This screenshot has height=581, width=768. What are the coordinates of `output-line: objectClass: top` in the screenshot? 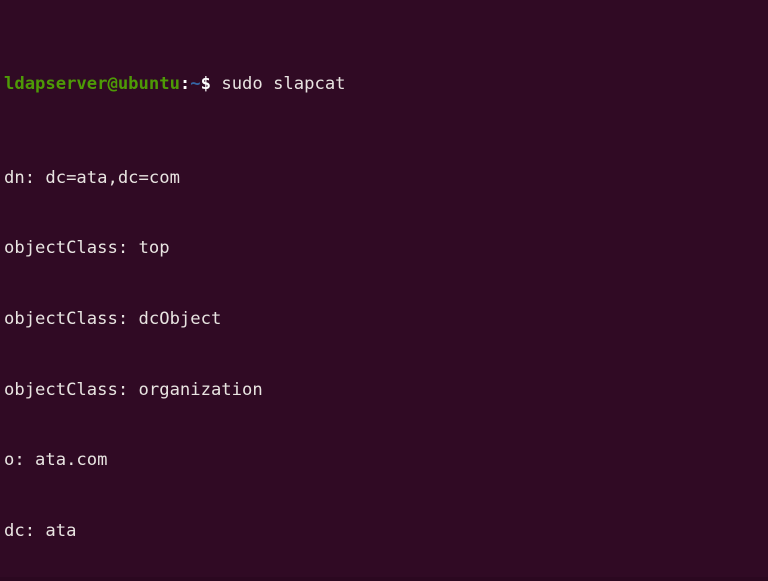 It's located at (87, 248).